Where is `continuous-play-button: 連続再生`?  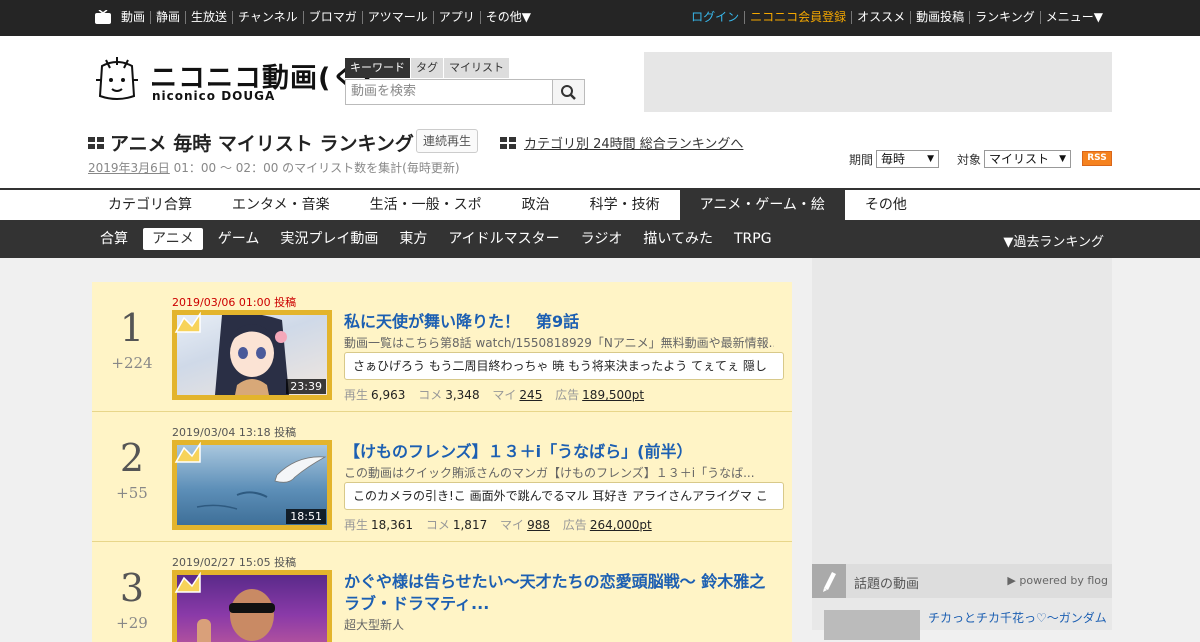
continuous-play-button: 連続再生 is located at coordinates (447, 141).